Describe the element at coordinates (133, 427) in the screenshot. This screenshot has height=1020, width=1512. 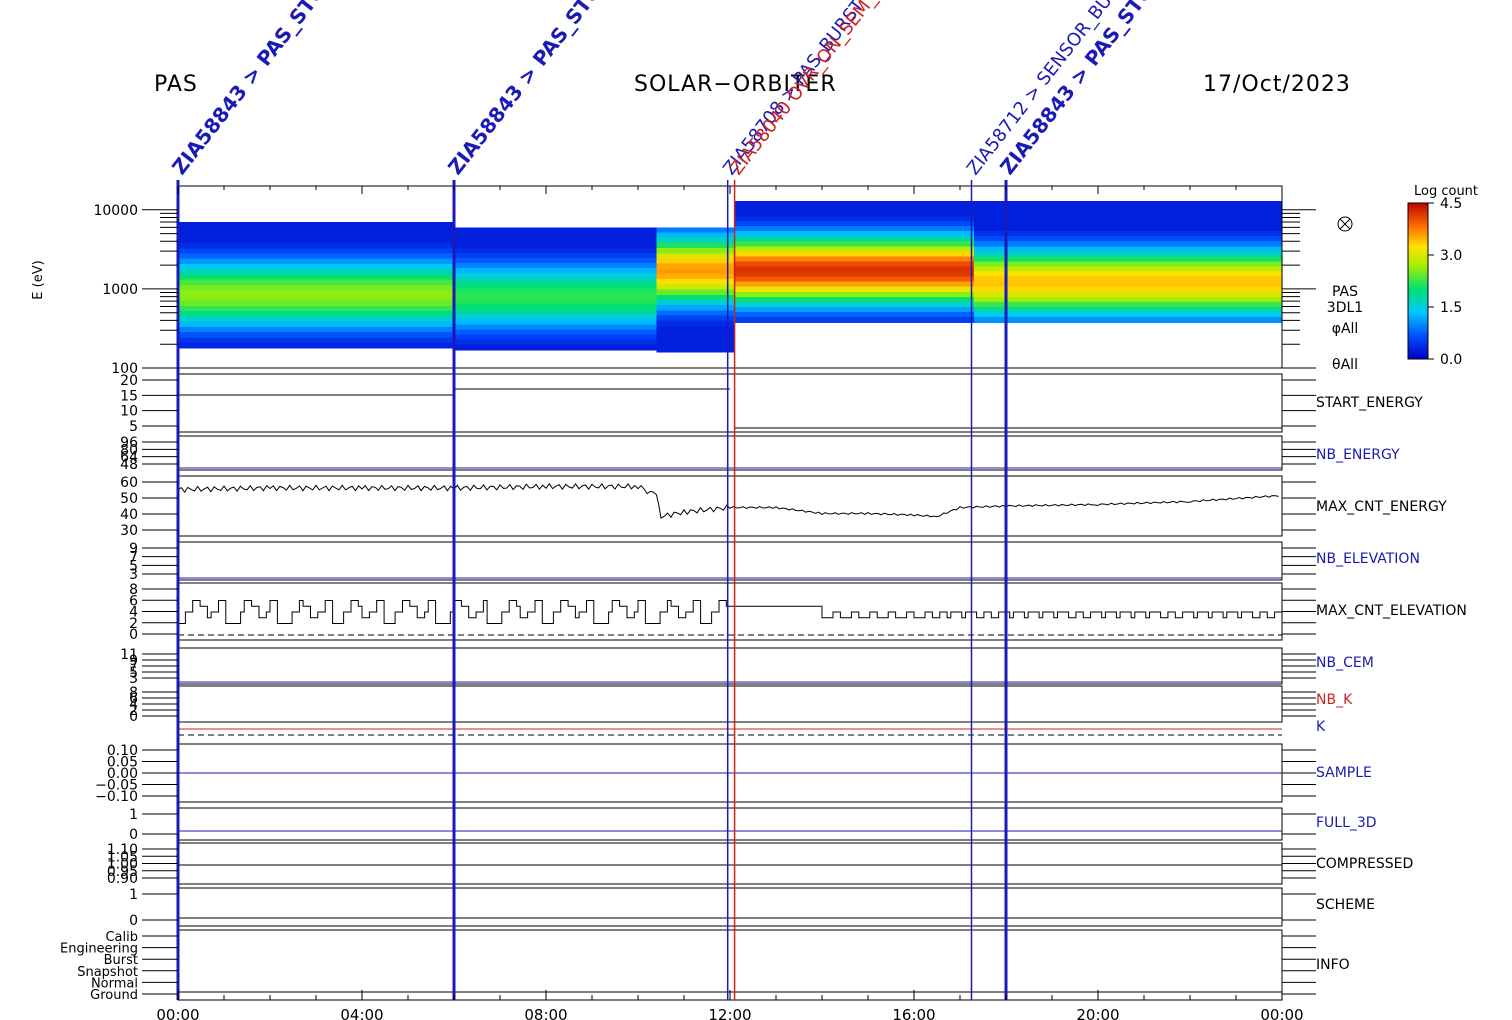
I see `panel-tick-label: 5` at that location.